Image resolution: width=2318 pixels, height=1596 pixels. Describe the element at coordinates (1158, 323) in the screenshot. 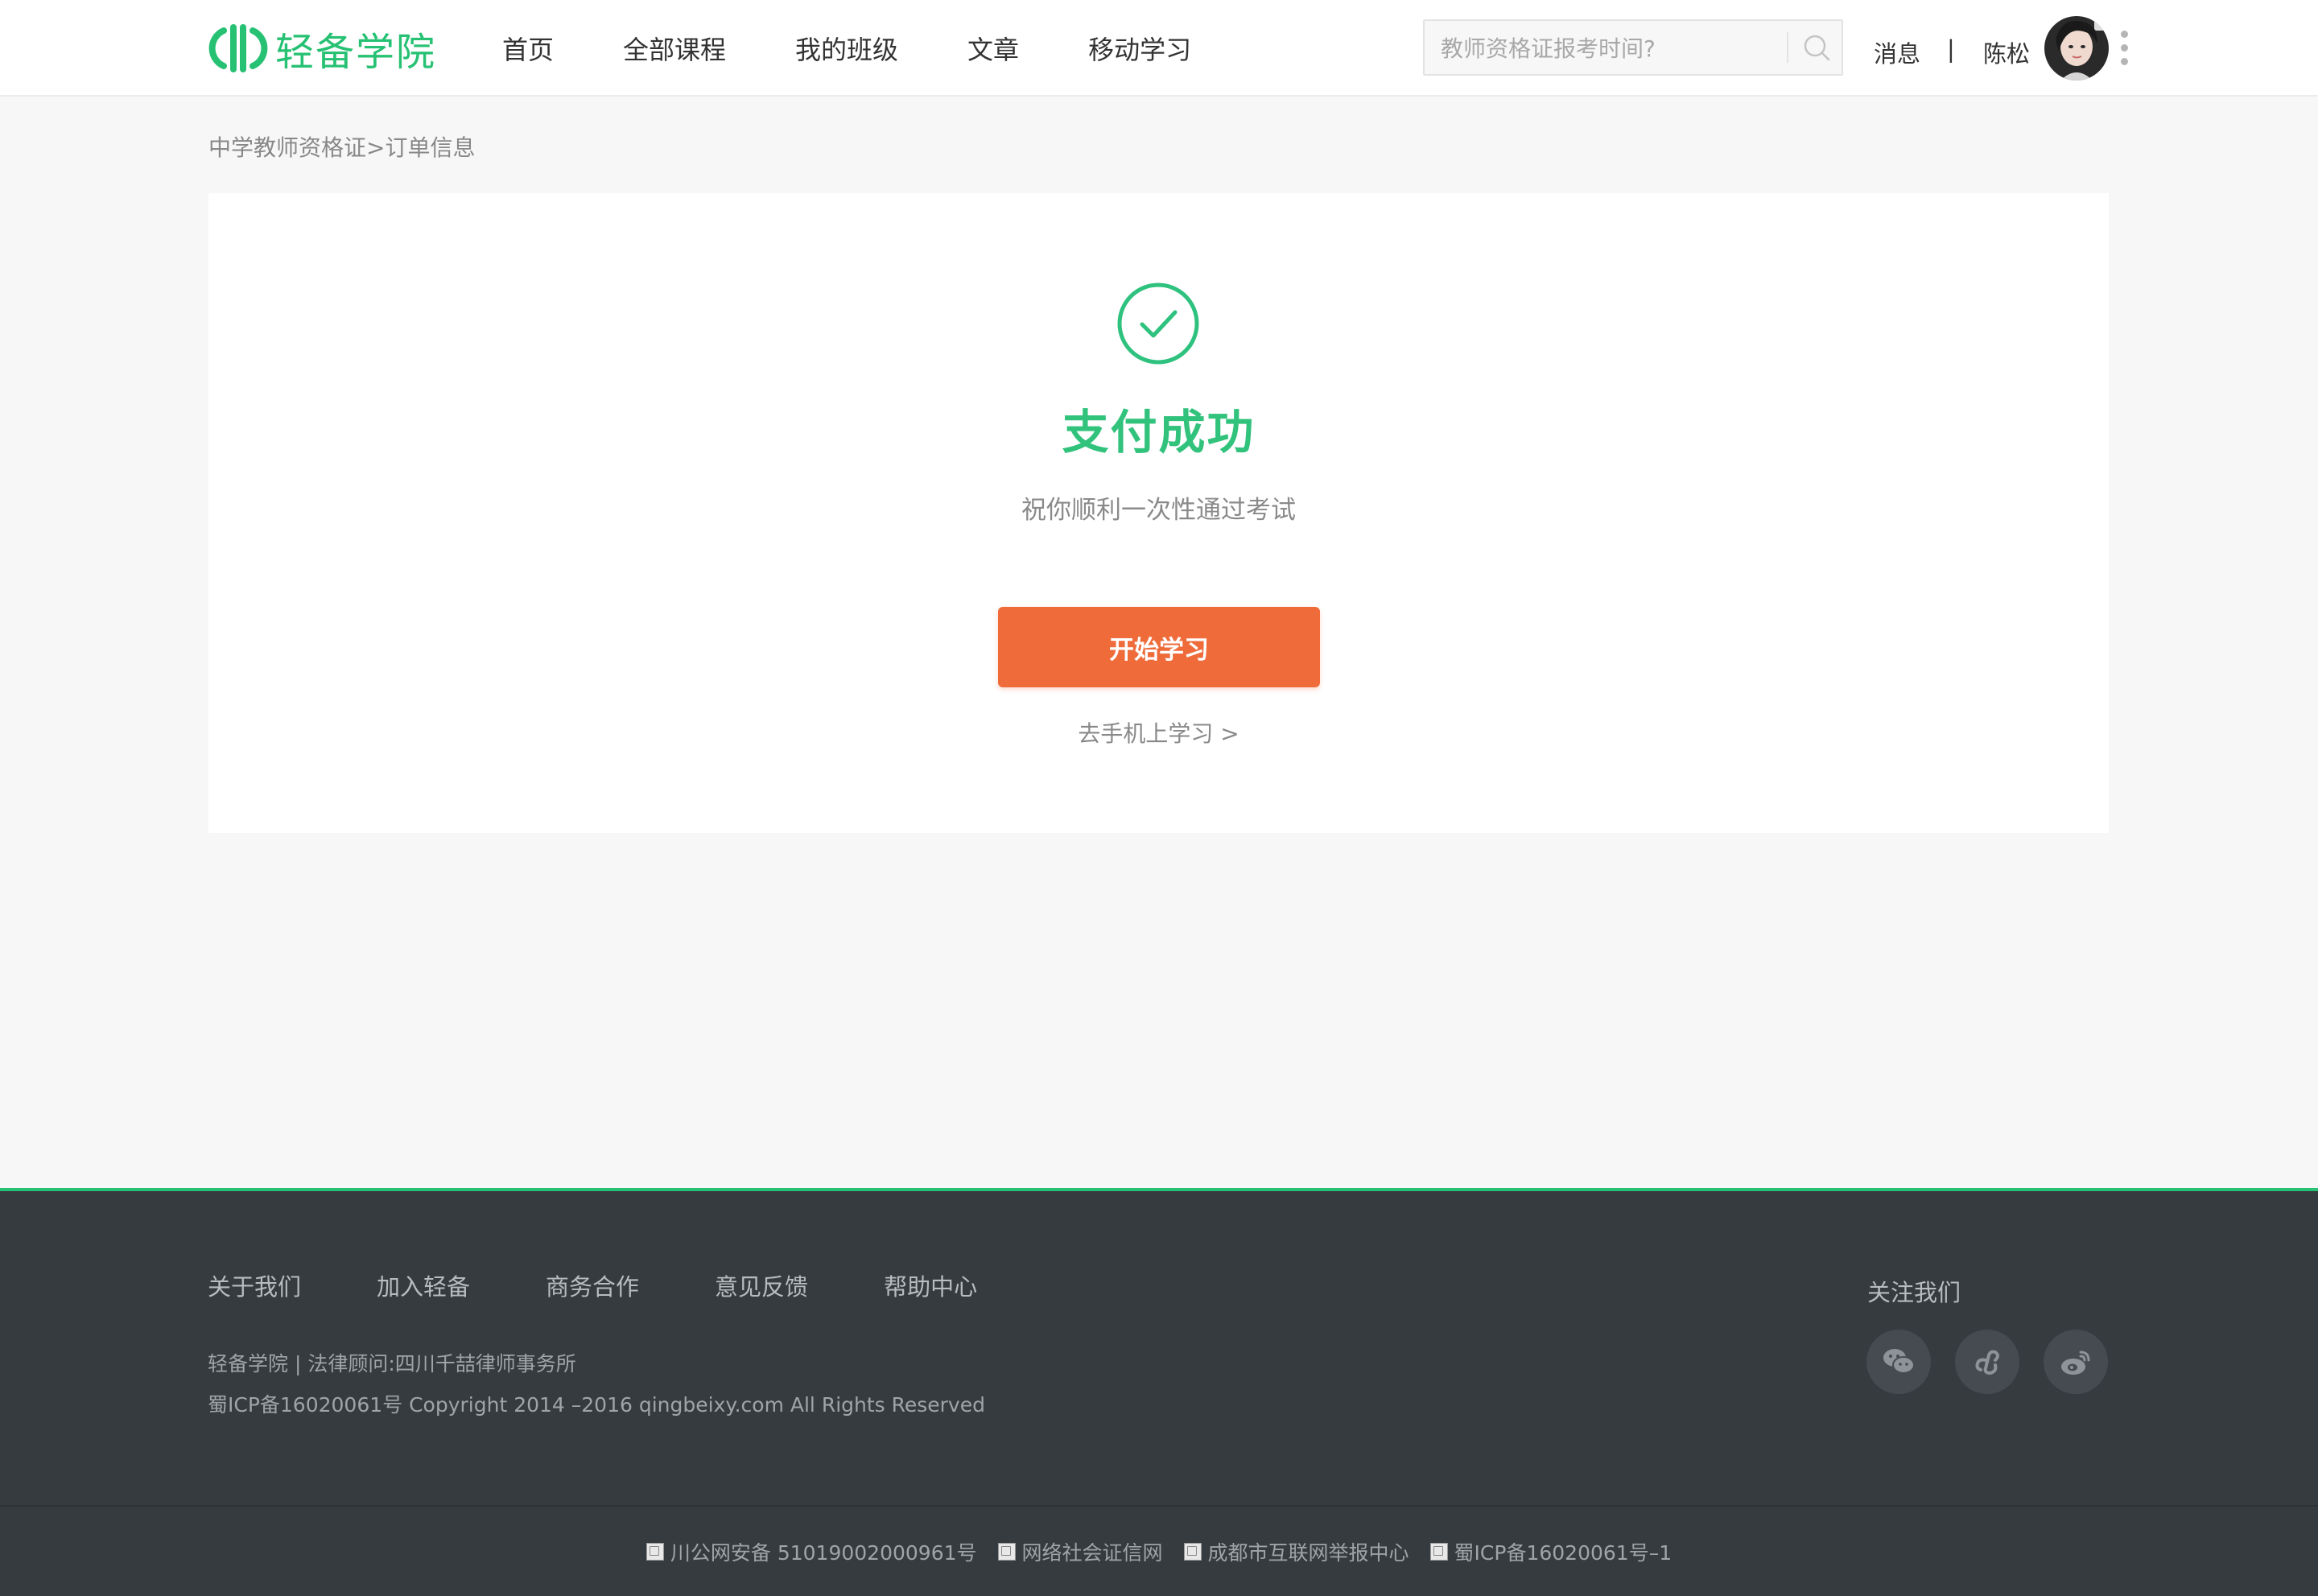

I see `check-circle-icon` at that location.